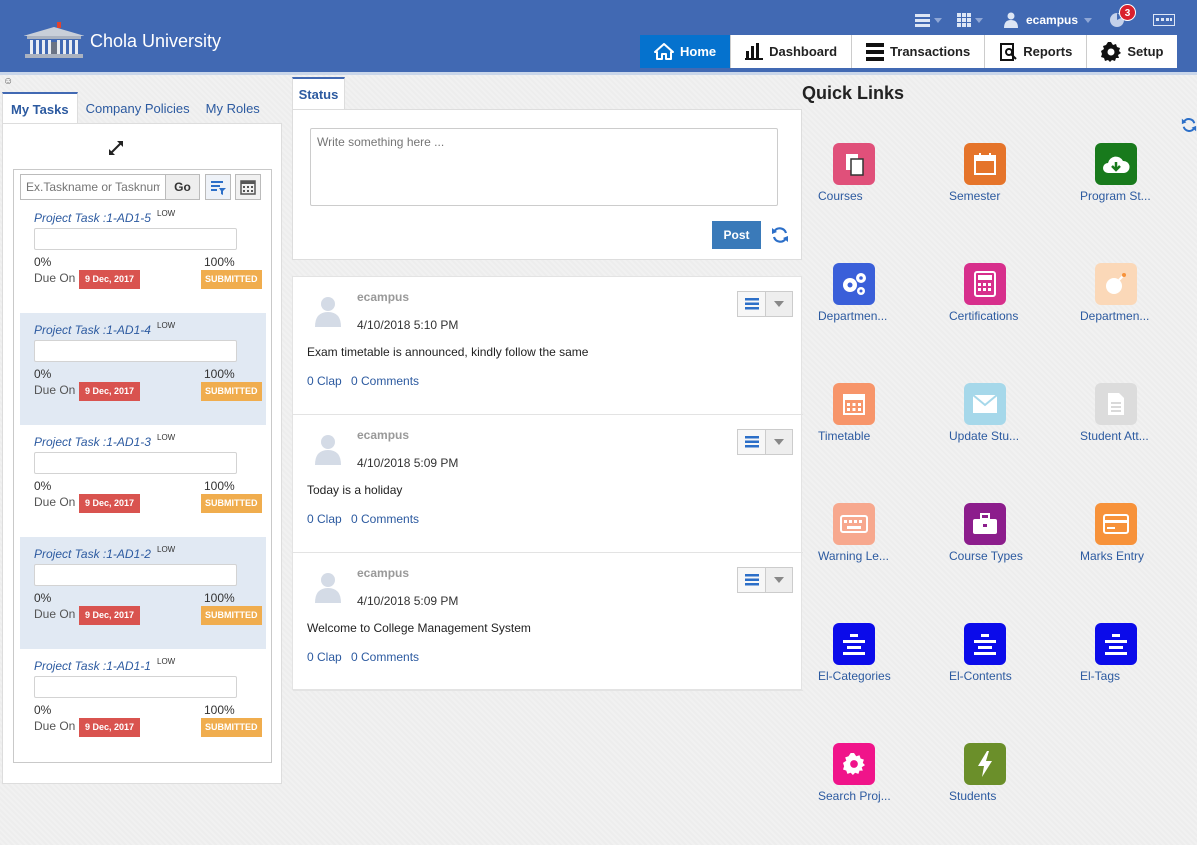 This screenshot has width=1197, height=845. What do you see at coordinates (919, 51) in the screenshot?
I see `tab-transactions: Transactions` at bounding box center [919, 51].